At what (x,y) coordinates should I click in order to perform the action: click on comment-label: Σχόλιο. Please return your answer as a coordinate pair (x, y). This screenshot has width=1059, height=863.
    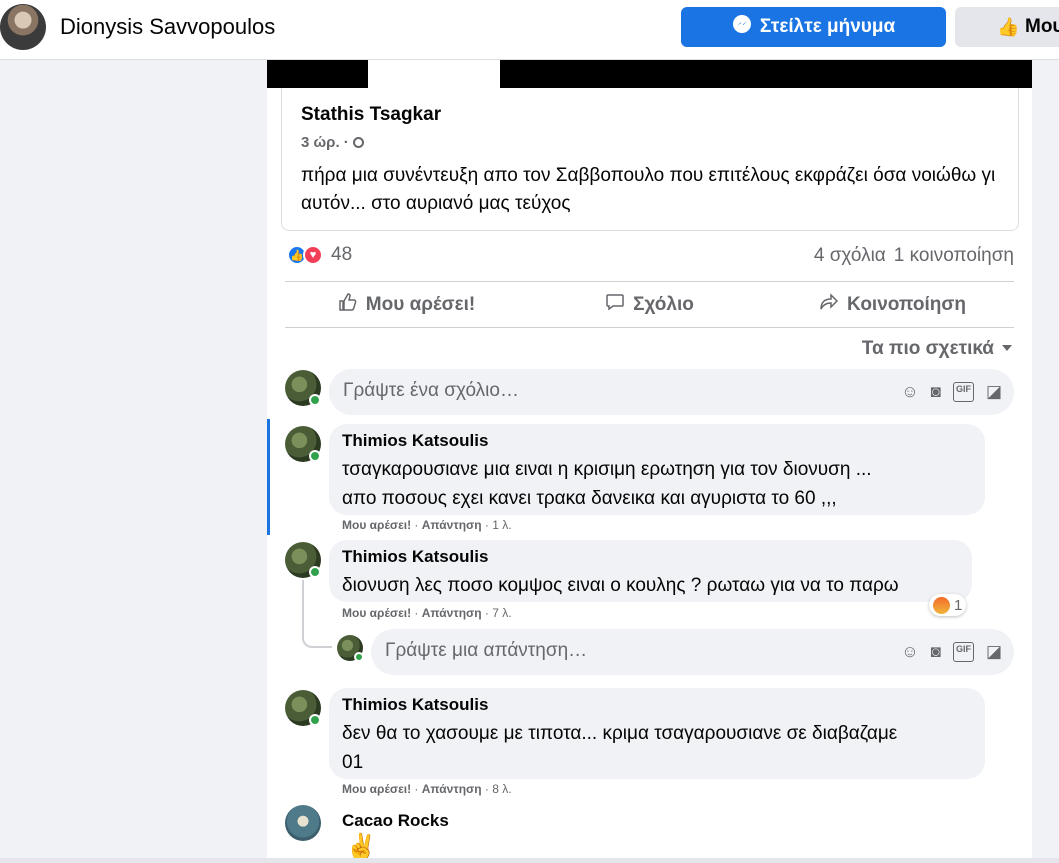
    Looking at the image, I should click on (663, 304).